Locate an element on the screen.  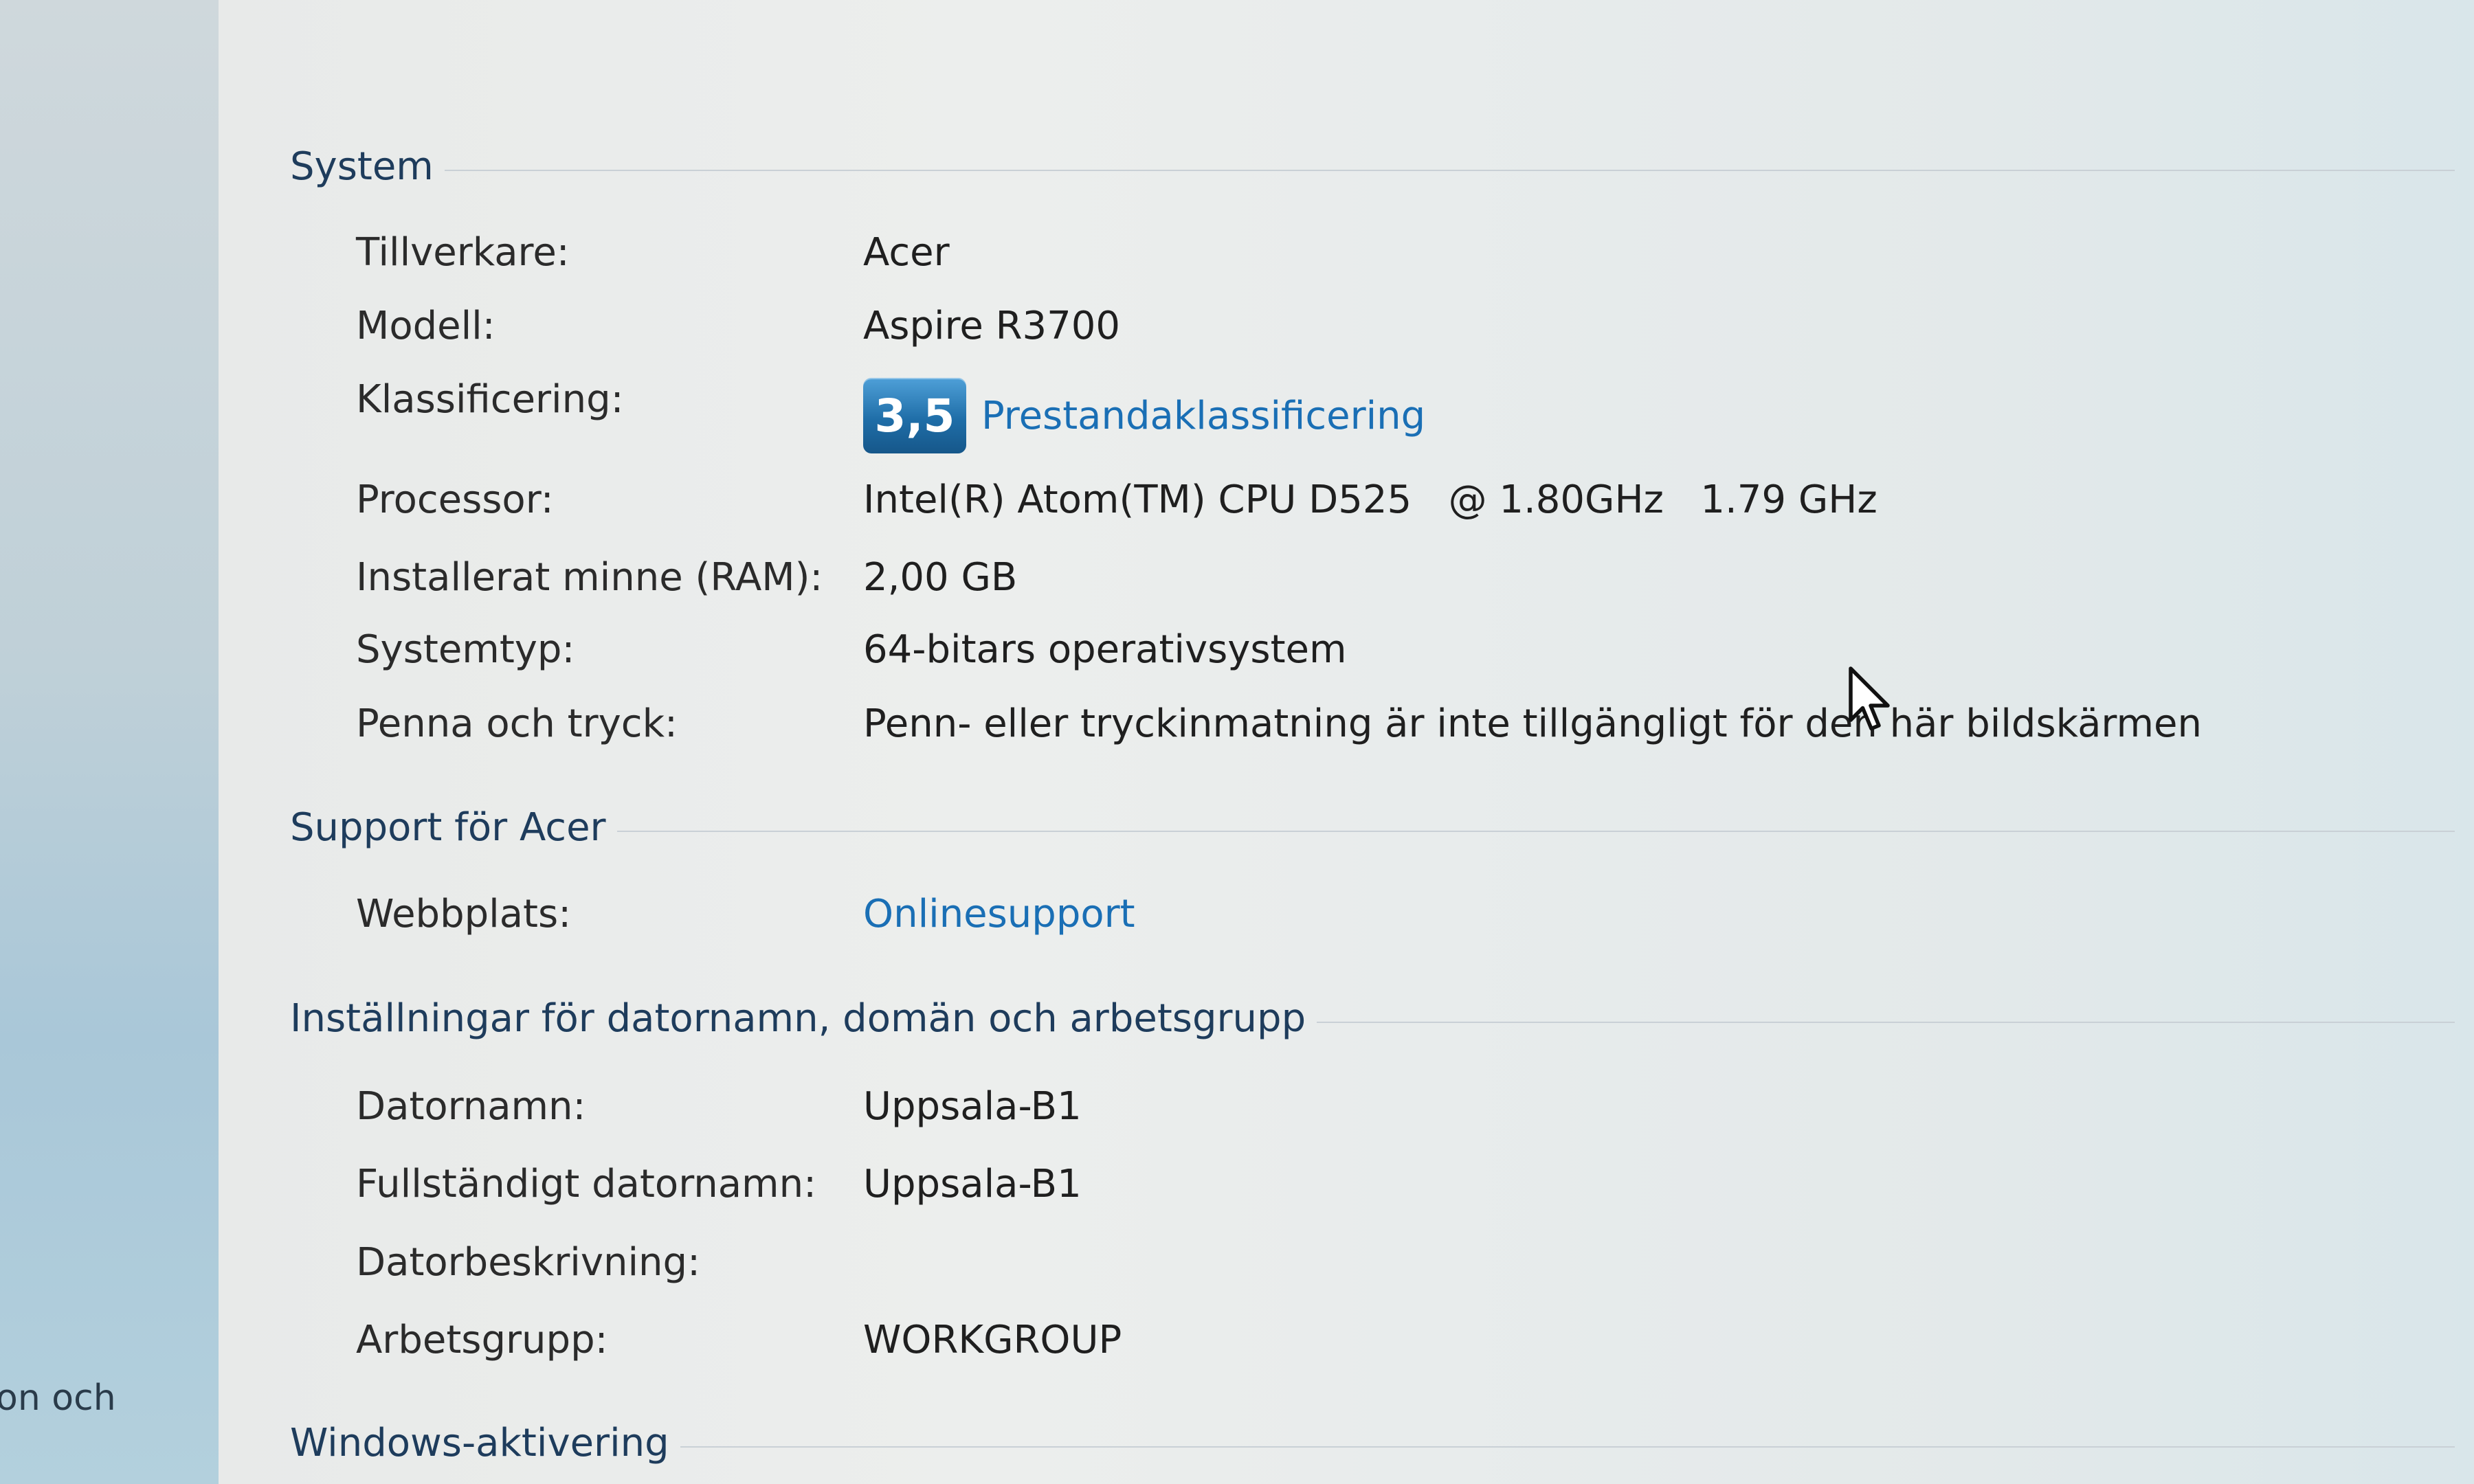
processor-label: Processor: is located at coordinates (455, 499).